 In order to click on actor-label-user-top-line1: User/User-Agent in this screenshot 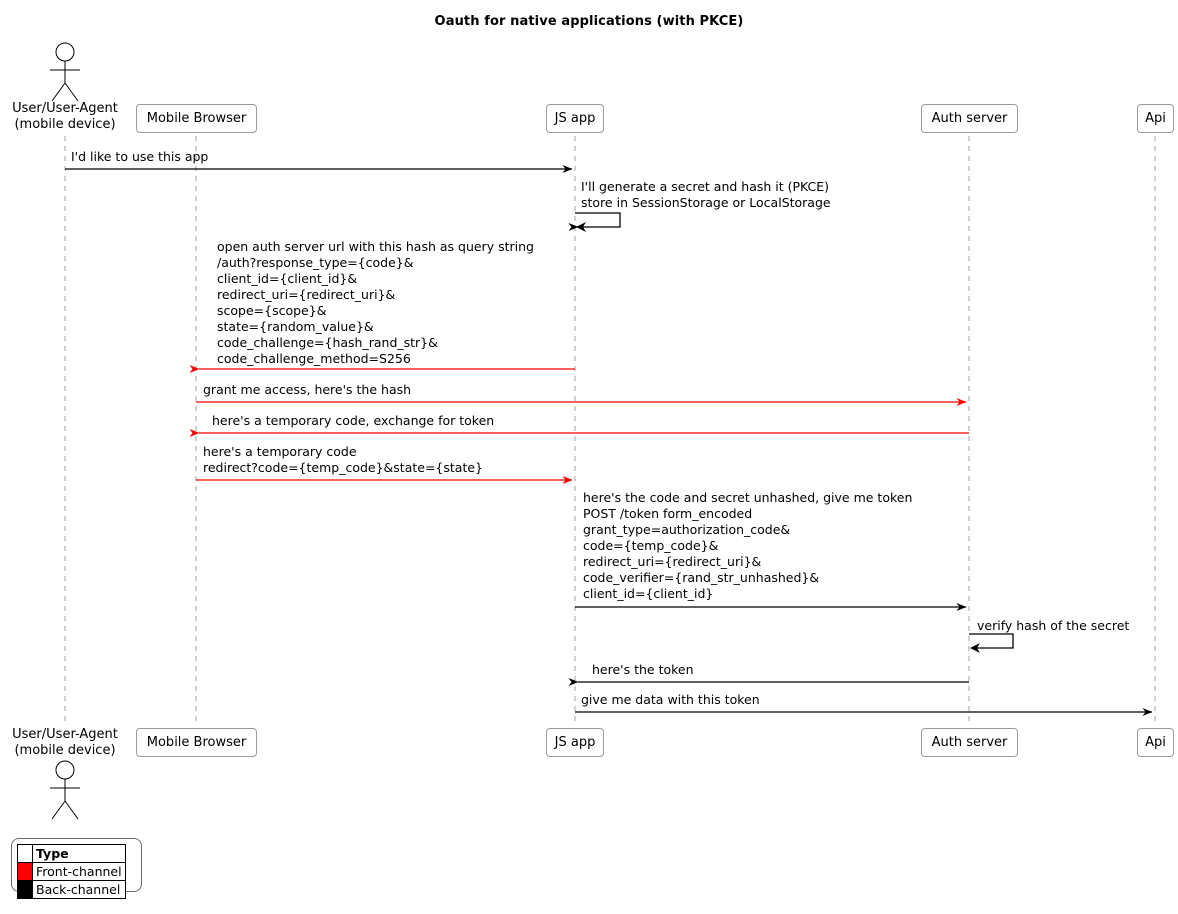, I will do `click(65, 108)`.